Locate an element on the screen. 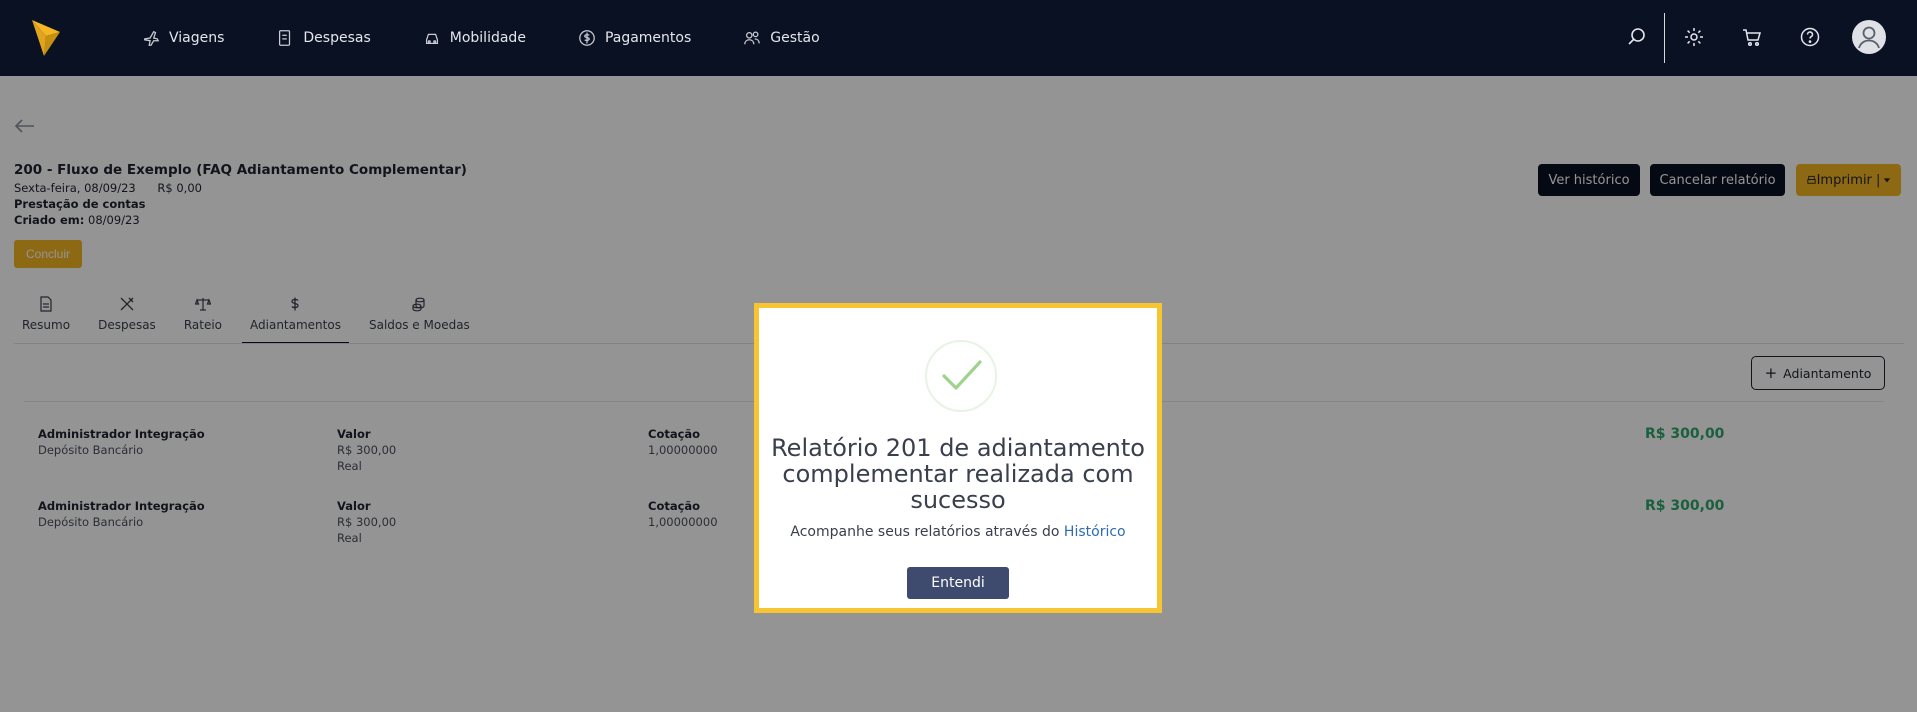  search-icon is located at coordinates (1637, 37).